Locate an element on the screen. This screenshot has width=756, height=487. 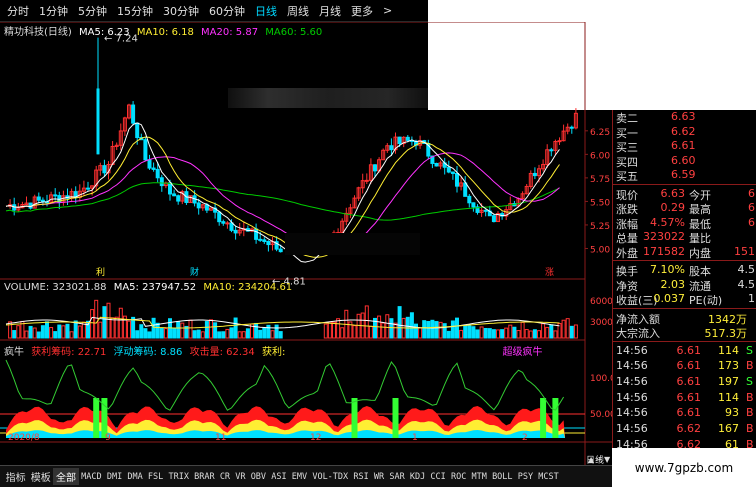
period-tab: 月线 is located at coordinates (330, 11).